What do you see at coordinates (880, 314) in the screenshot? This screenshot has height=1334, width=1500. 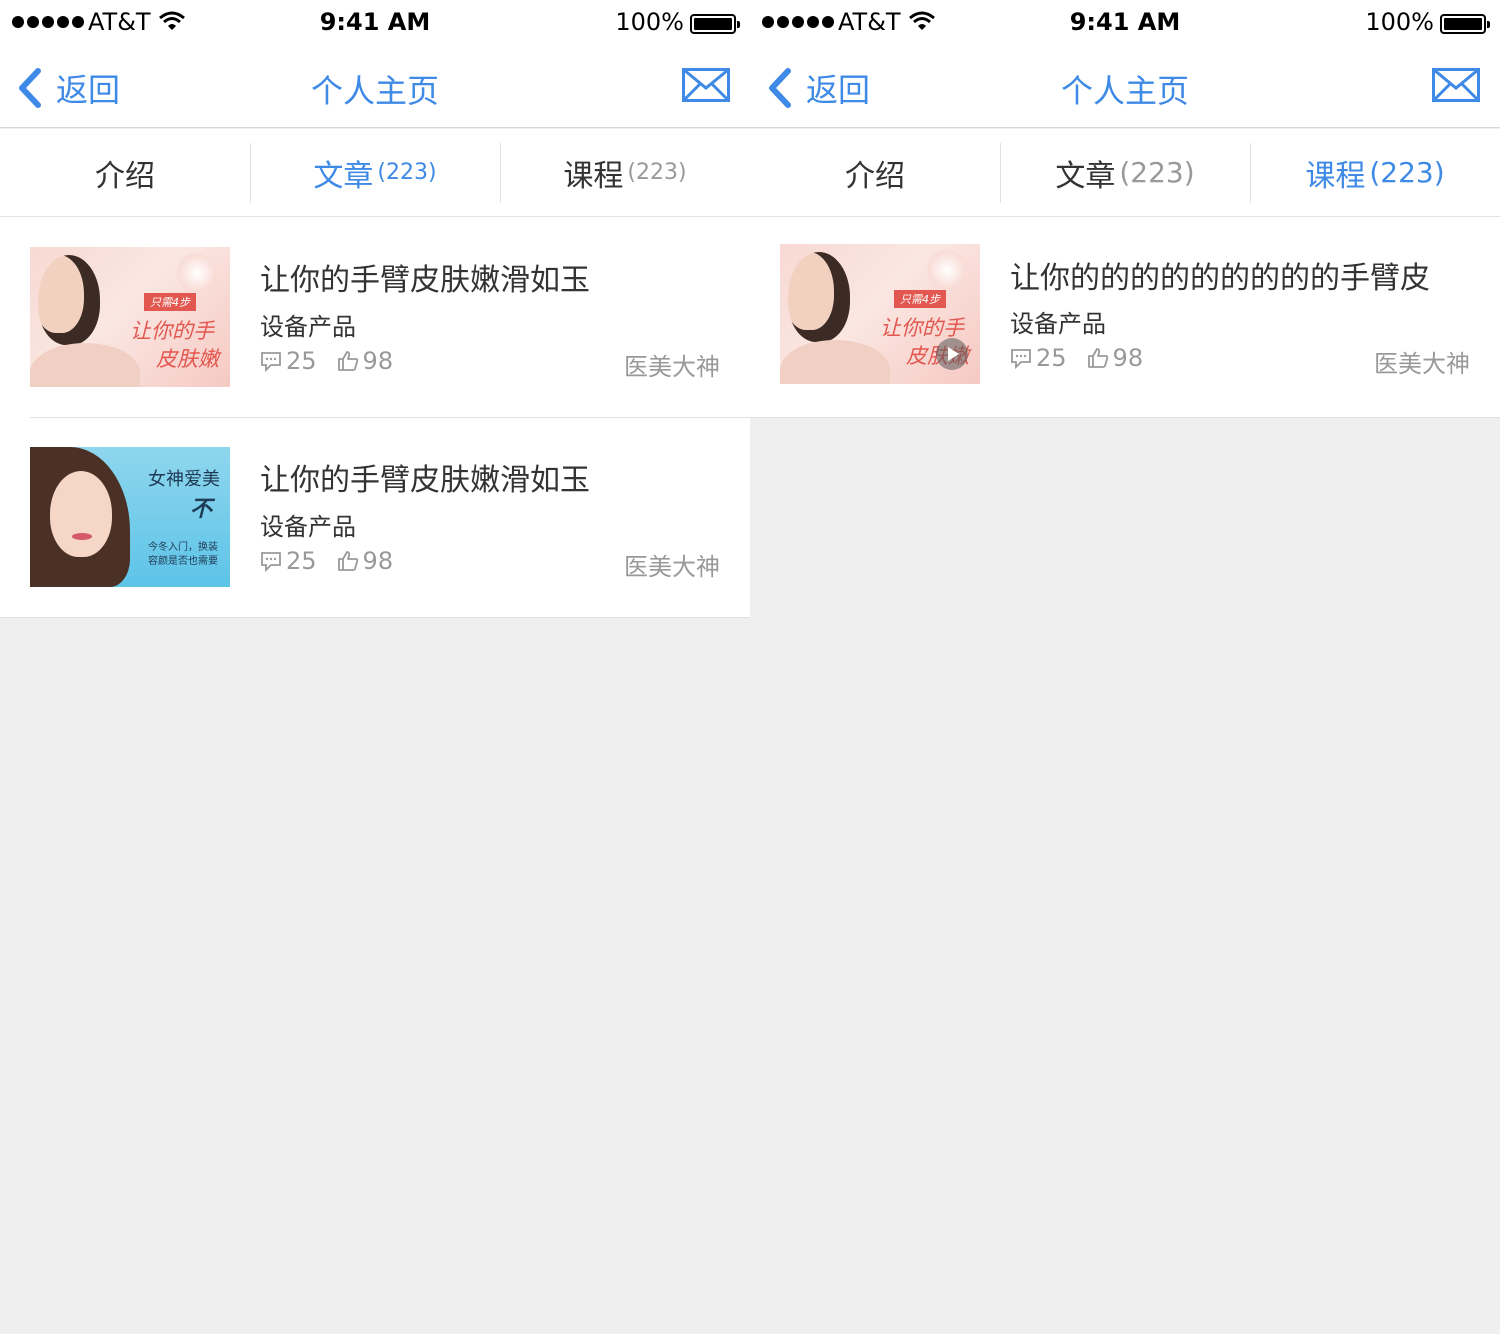 I see `course-thumbnail: 只需4步 让你的手 皮肤嫩` at bounding box center [880, 314].